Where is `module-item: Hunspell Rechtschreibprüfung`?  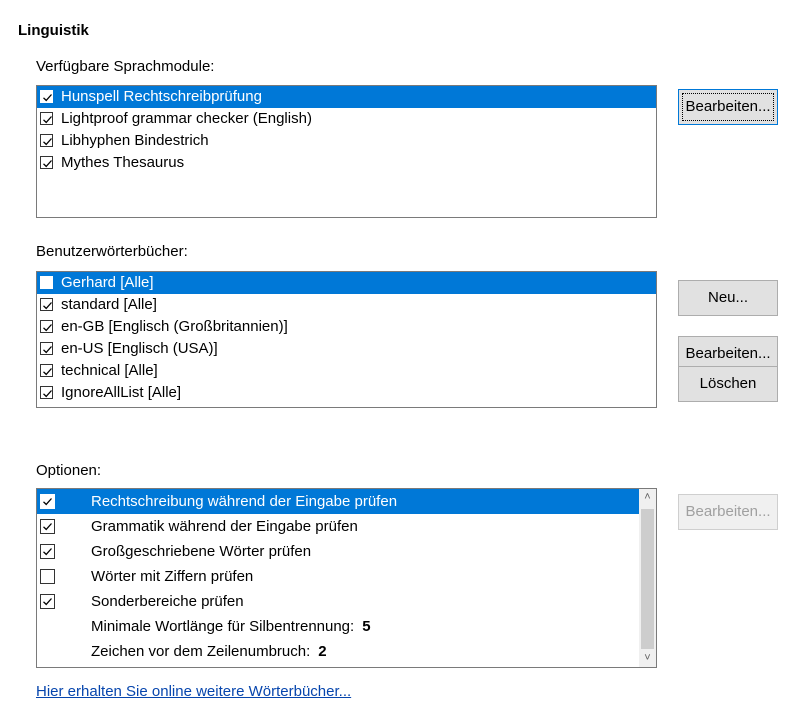
module-item: Hunspell Rechtschreibprüfung is located at coordinates (346, 97).